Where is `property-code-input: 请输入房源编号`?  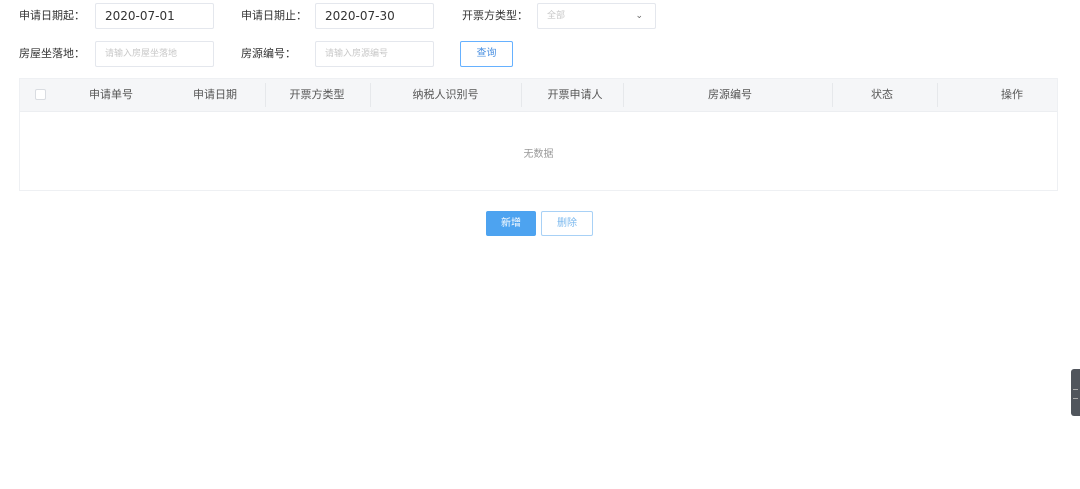
property-code-input: 请输入房源编号 is located at coordinates (374, 54).